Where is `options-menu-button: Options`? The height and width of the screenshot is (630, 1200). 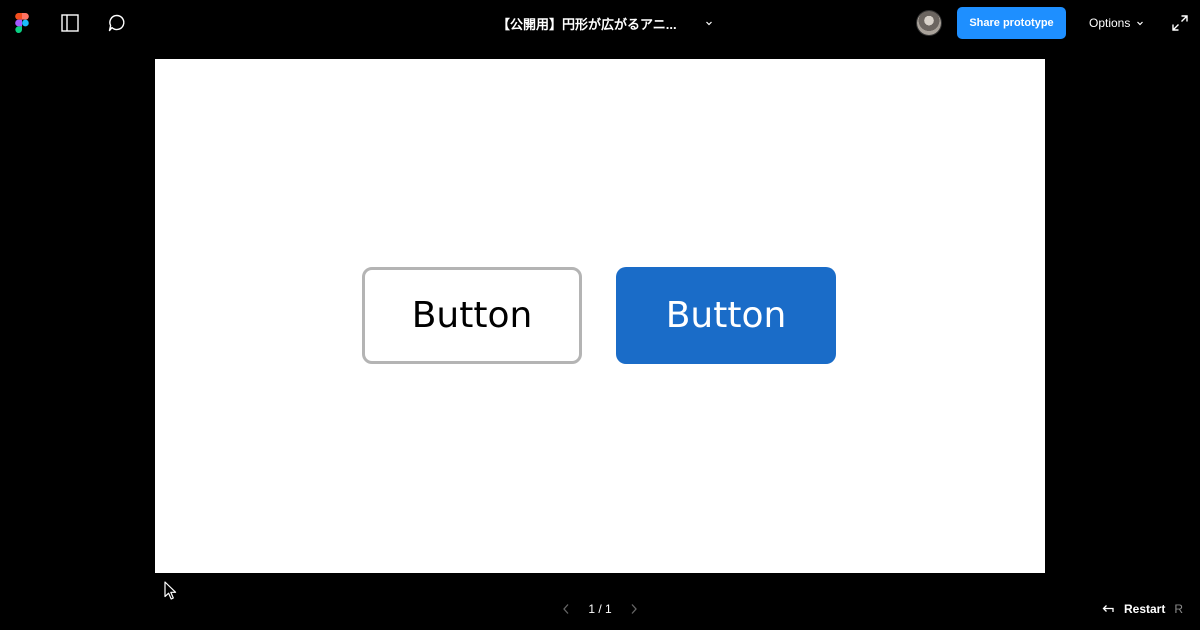 options-menu-button: Options is located at coordinates (1117, 23).